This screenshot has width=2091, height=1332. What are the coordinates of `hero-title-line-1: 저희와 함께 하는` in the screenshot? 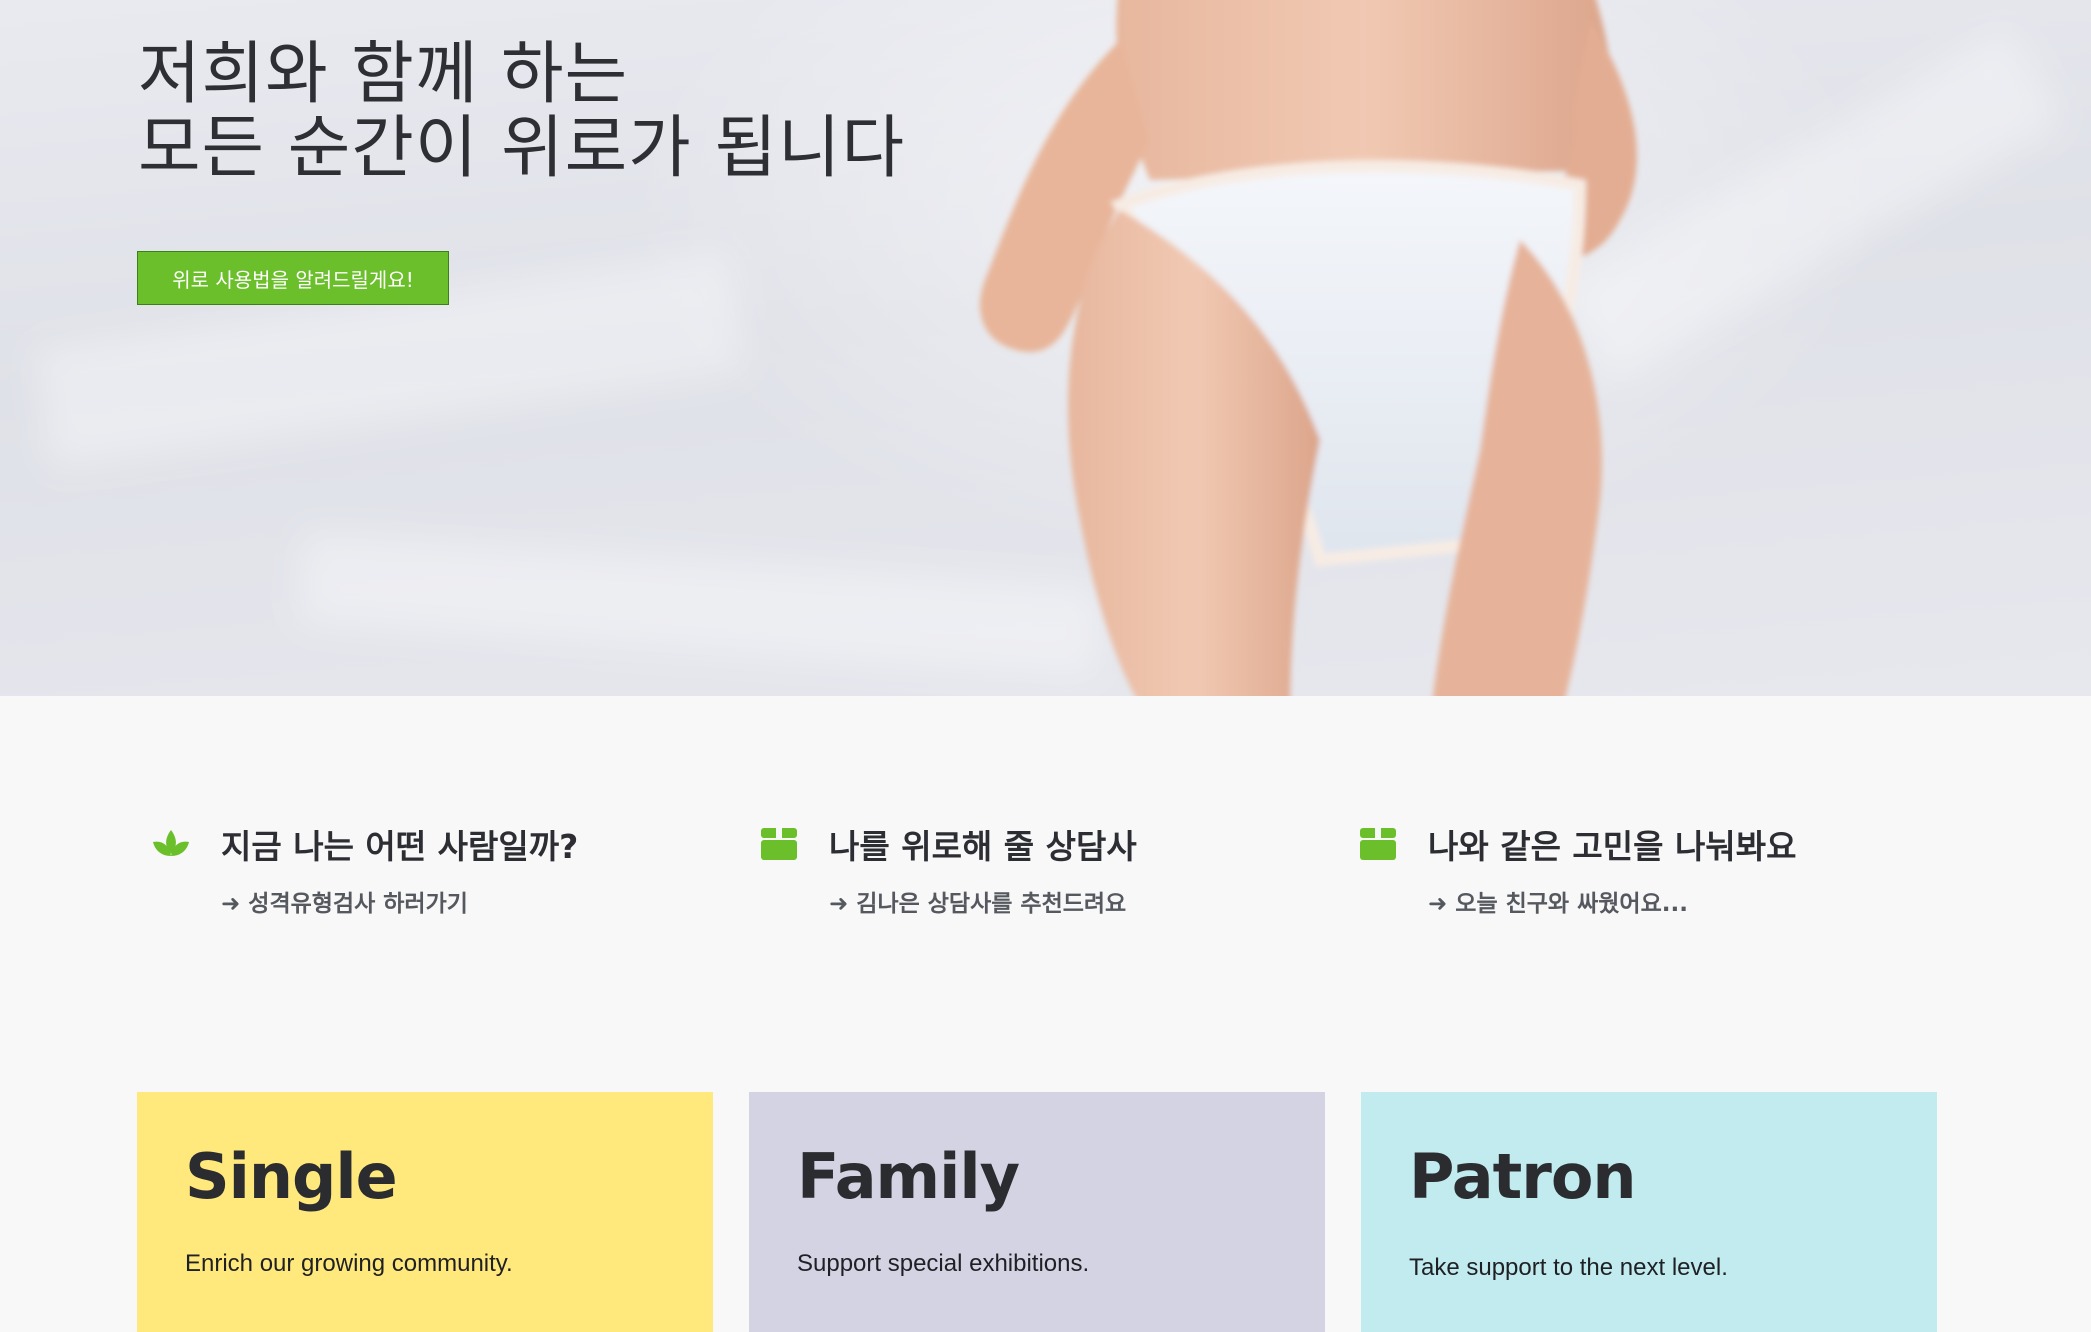 It's located at (383, 74).